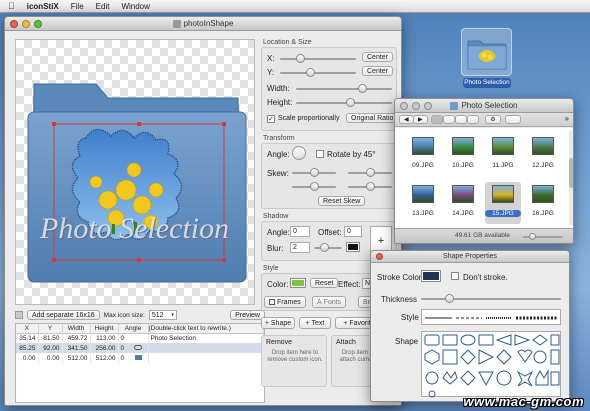 The width and height of the screenshot is (590, 411). What do you see at coordinates (271, 72) in the screenshot?
I see `y-label: Y:` at bounding box center [271, 72].